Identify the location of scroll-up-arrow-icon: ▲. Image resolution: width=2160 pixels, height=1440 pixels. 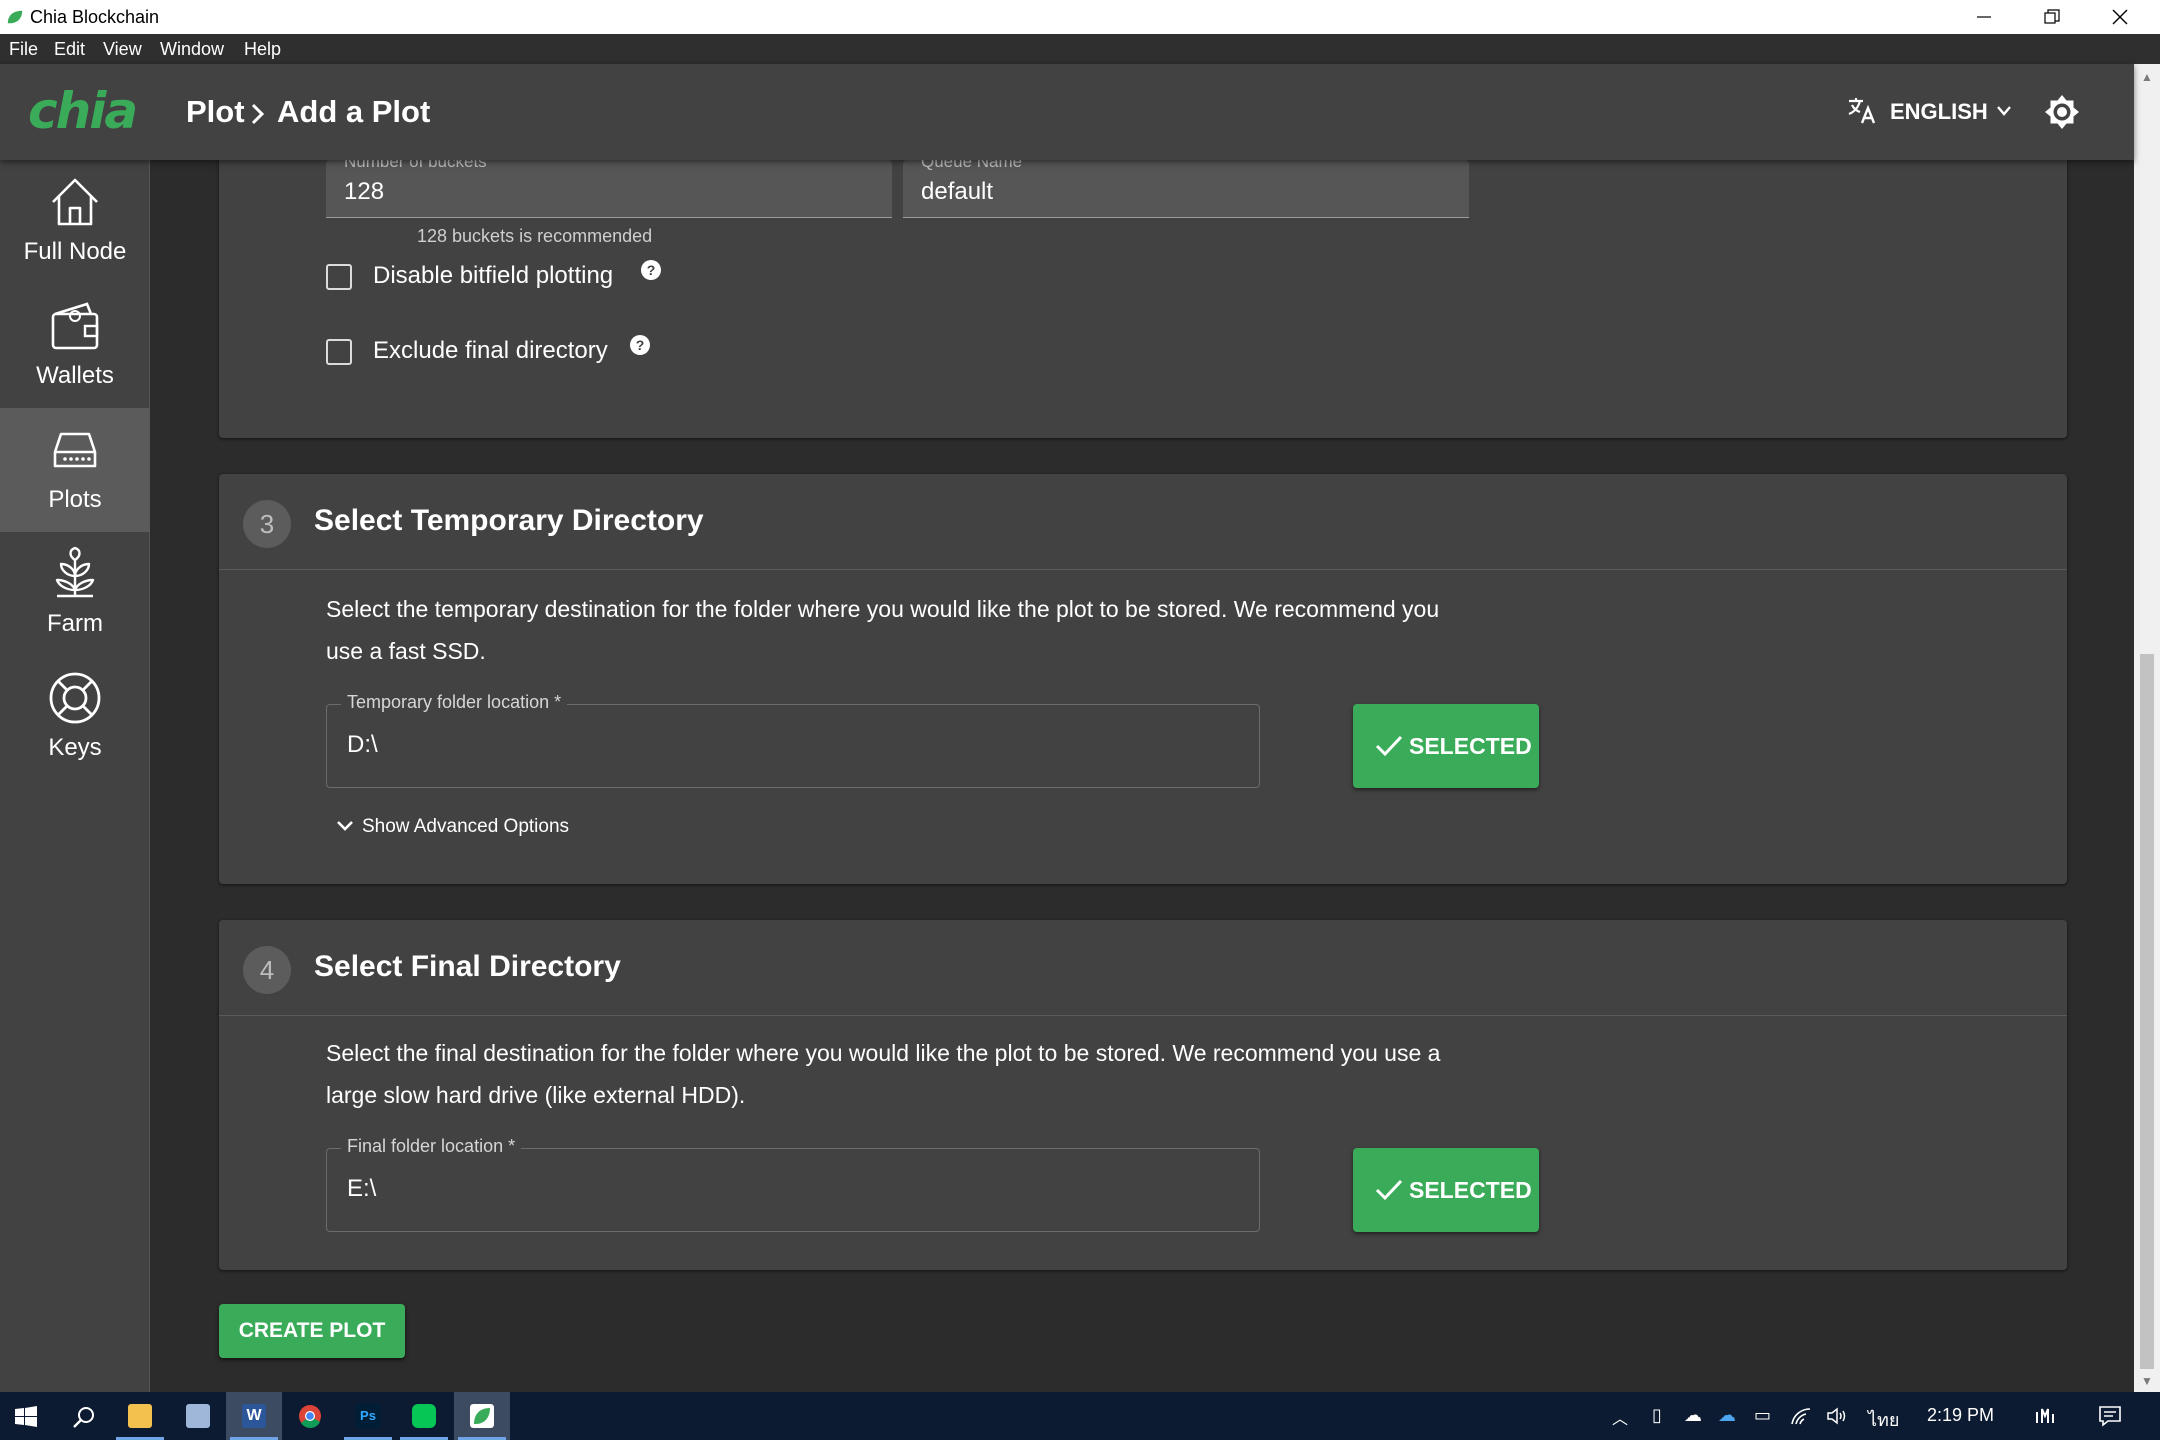
(2147, 77).